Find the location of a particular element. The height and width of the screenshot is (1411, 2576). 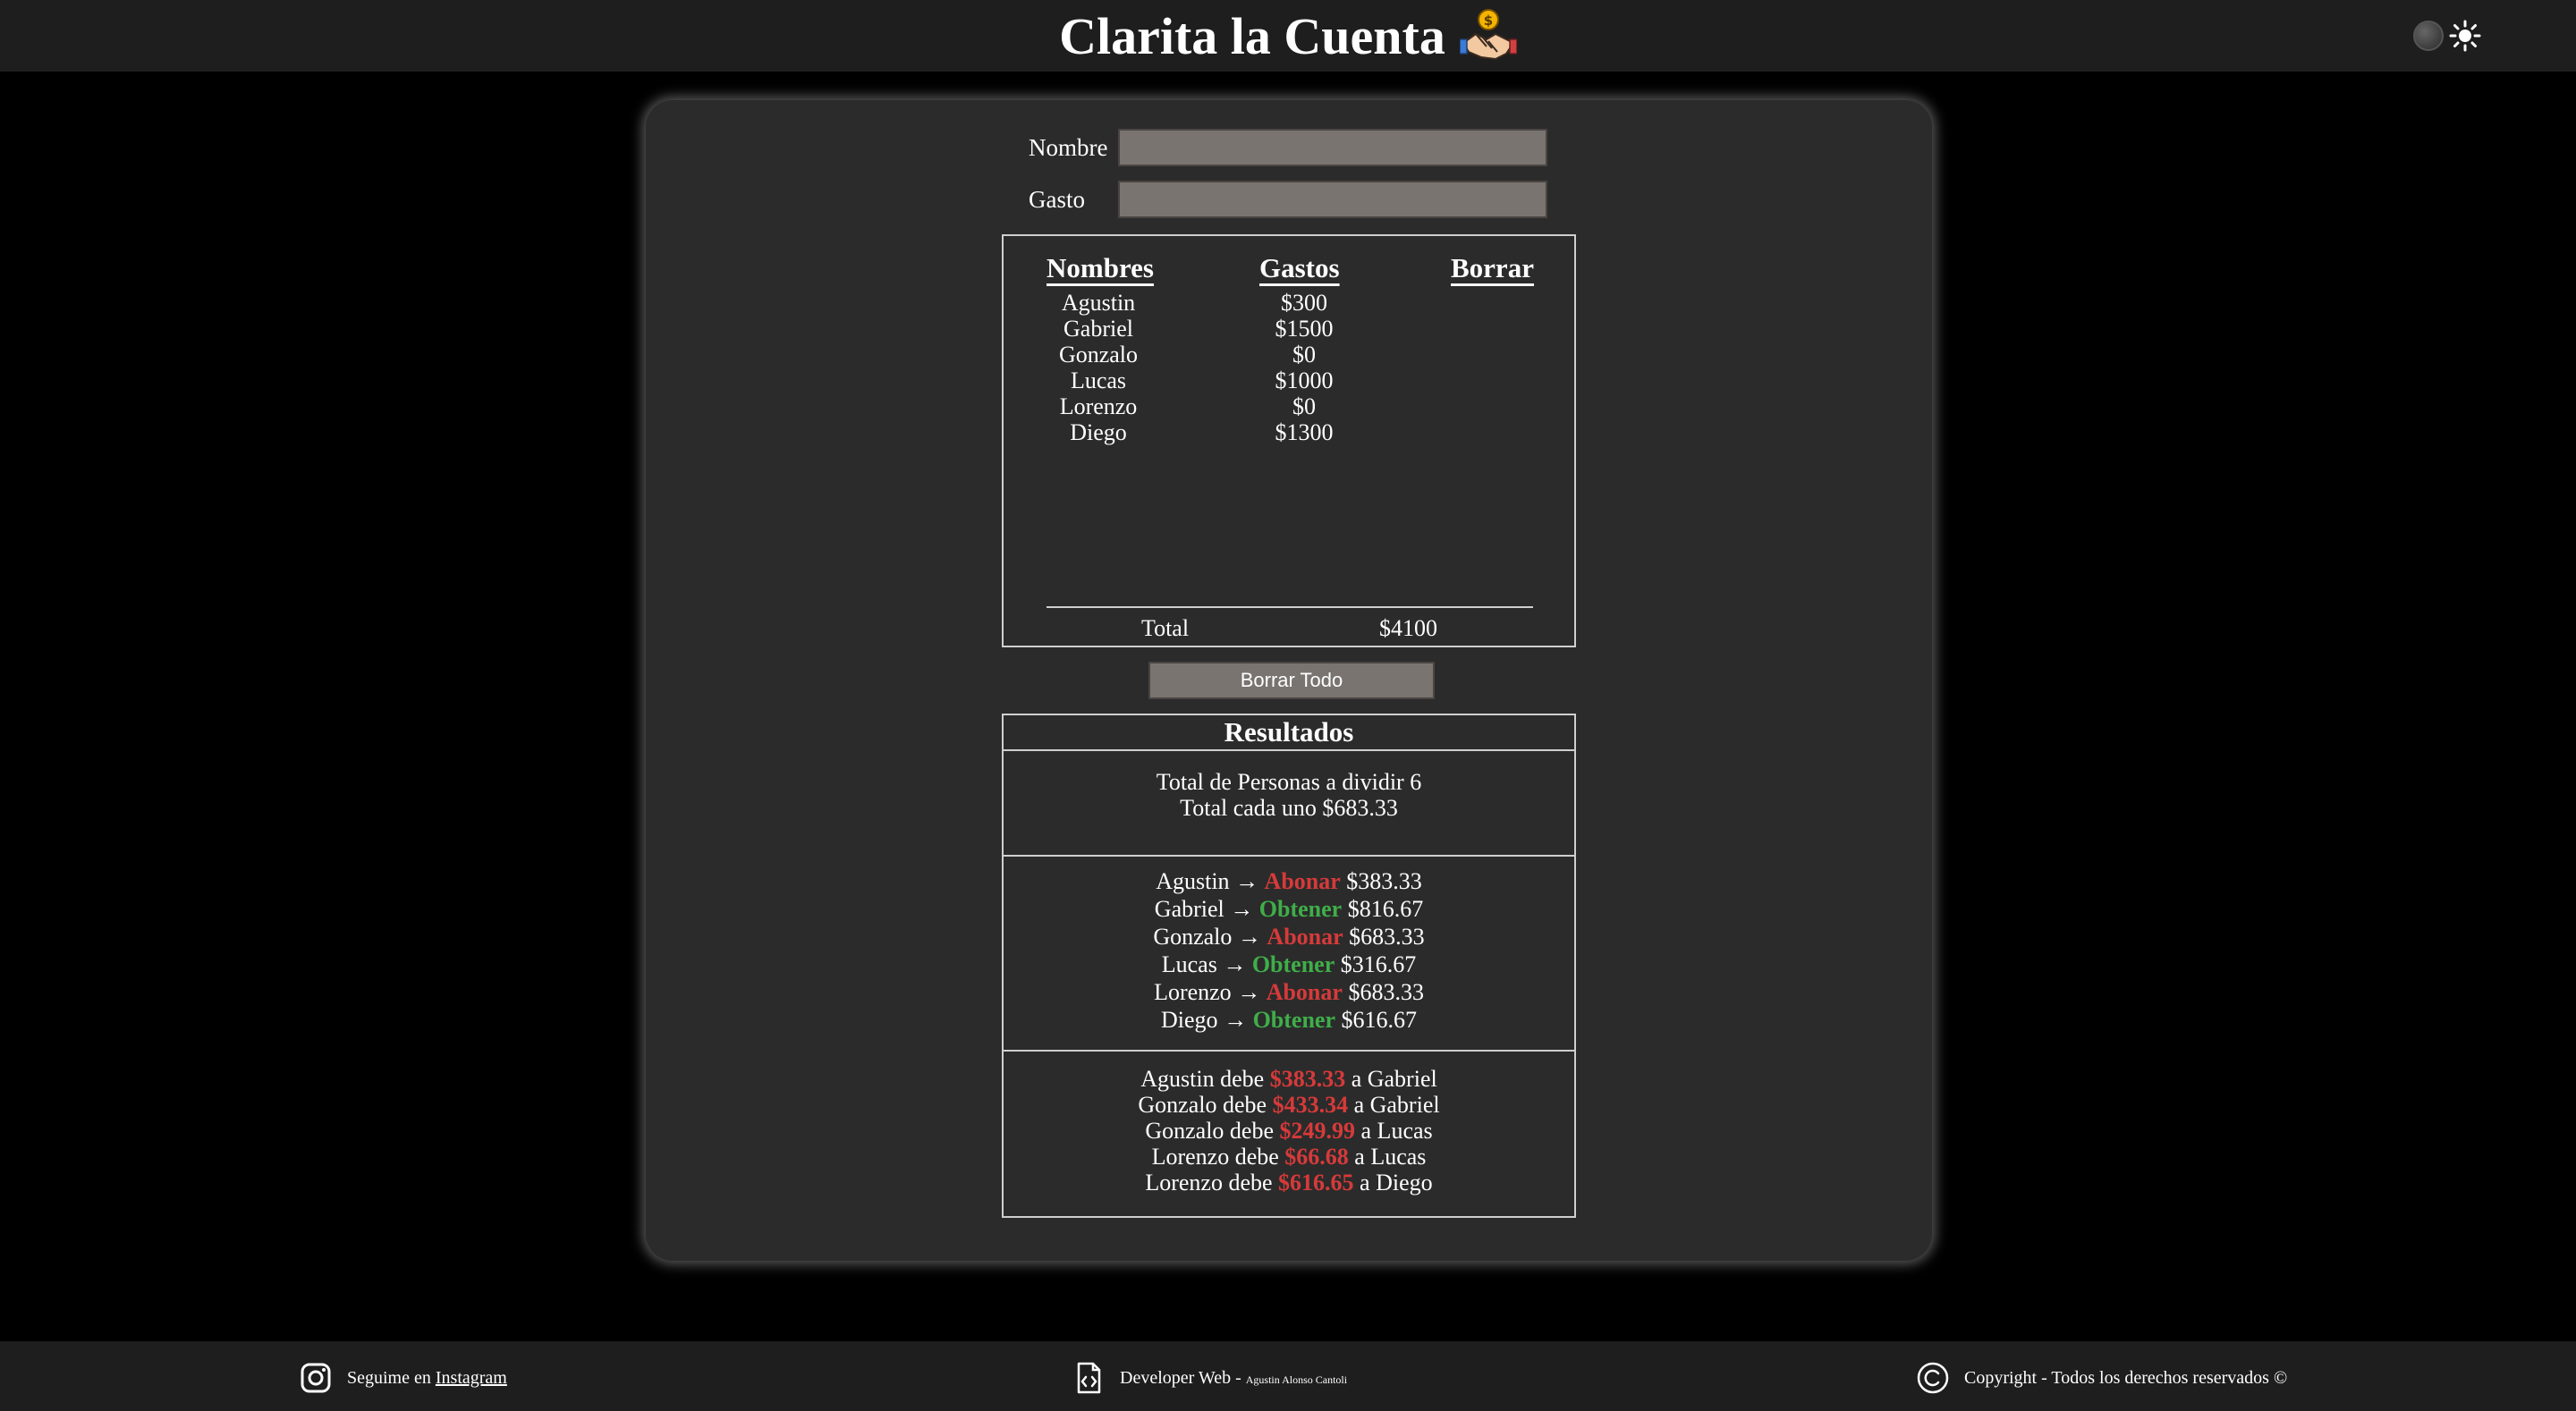

header-borrar: Borrar is located at coordinates (1492, 267).